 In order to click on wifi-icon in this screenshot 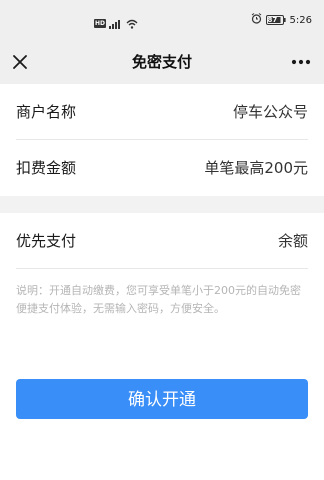, I will do `click(132, 23)`.